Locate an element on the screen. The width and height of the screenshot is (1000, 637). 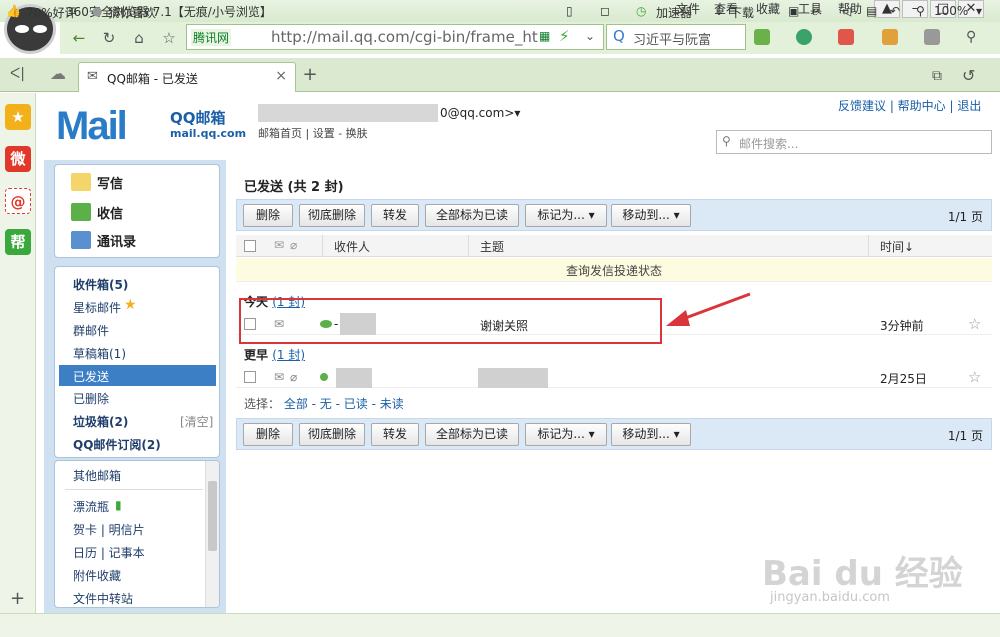
new-tab-icon: + is located at coordinates (310, 75).